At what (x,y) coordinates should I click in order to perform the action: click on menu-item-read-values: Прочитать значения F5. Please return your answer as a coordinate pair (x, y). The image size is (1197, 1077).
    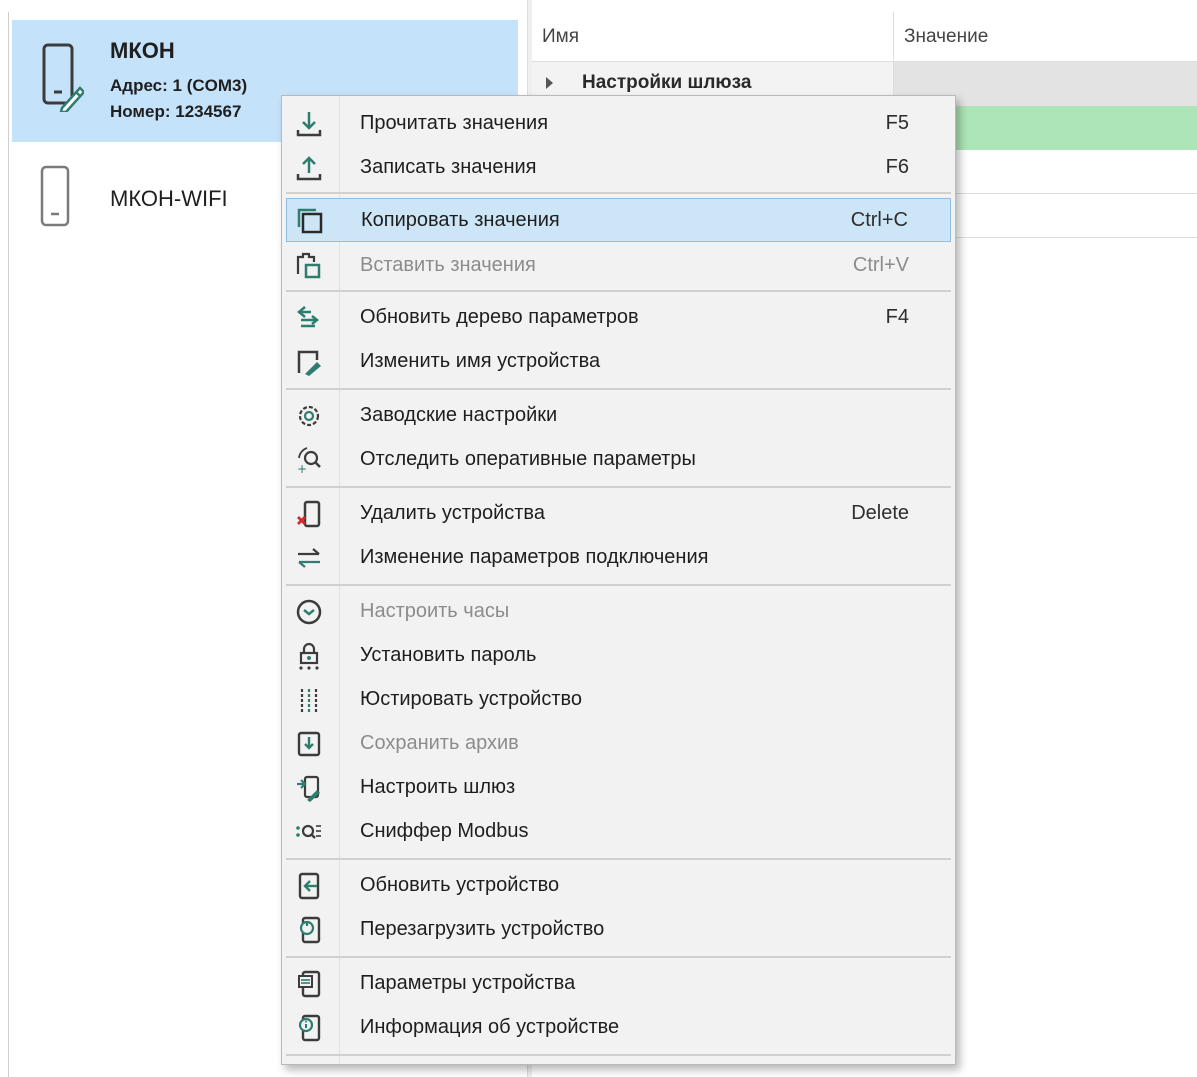
    Looking at the image, I should click on (618, 124).